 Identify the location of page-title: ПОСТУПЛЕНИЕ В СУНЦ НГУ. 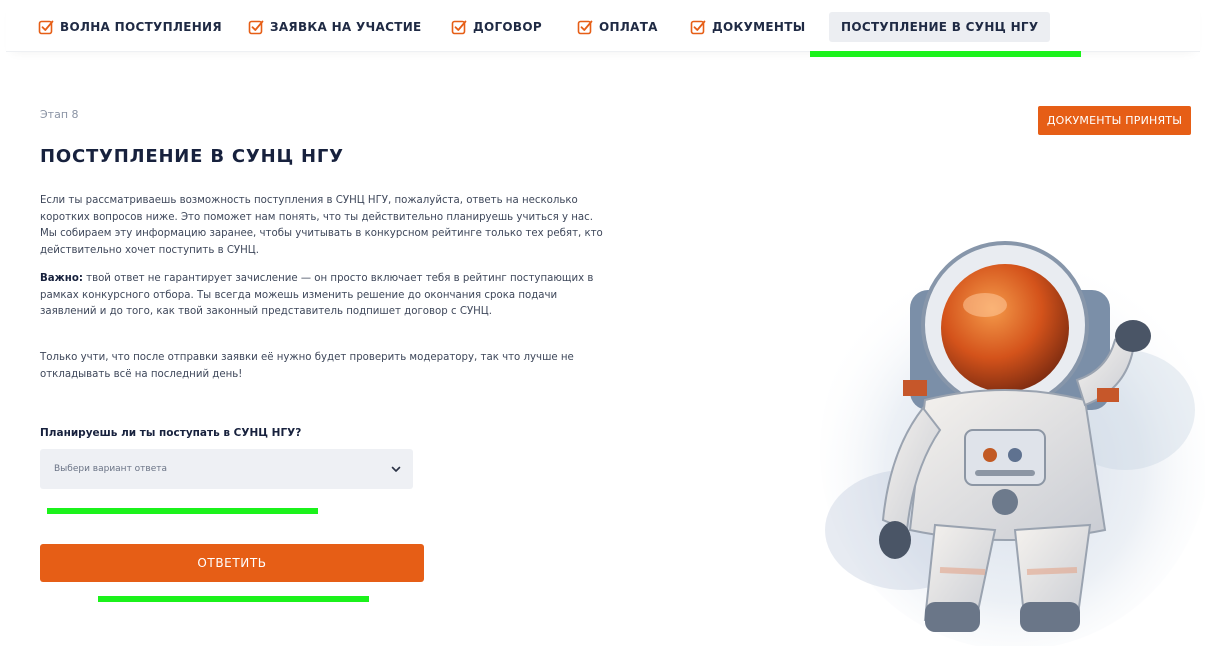
(192, 156).